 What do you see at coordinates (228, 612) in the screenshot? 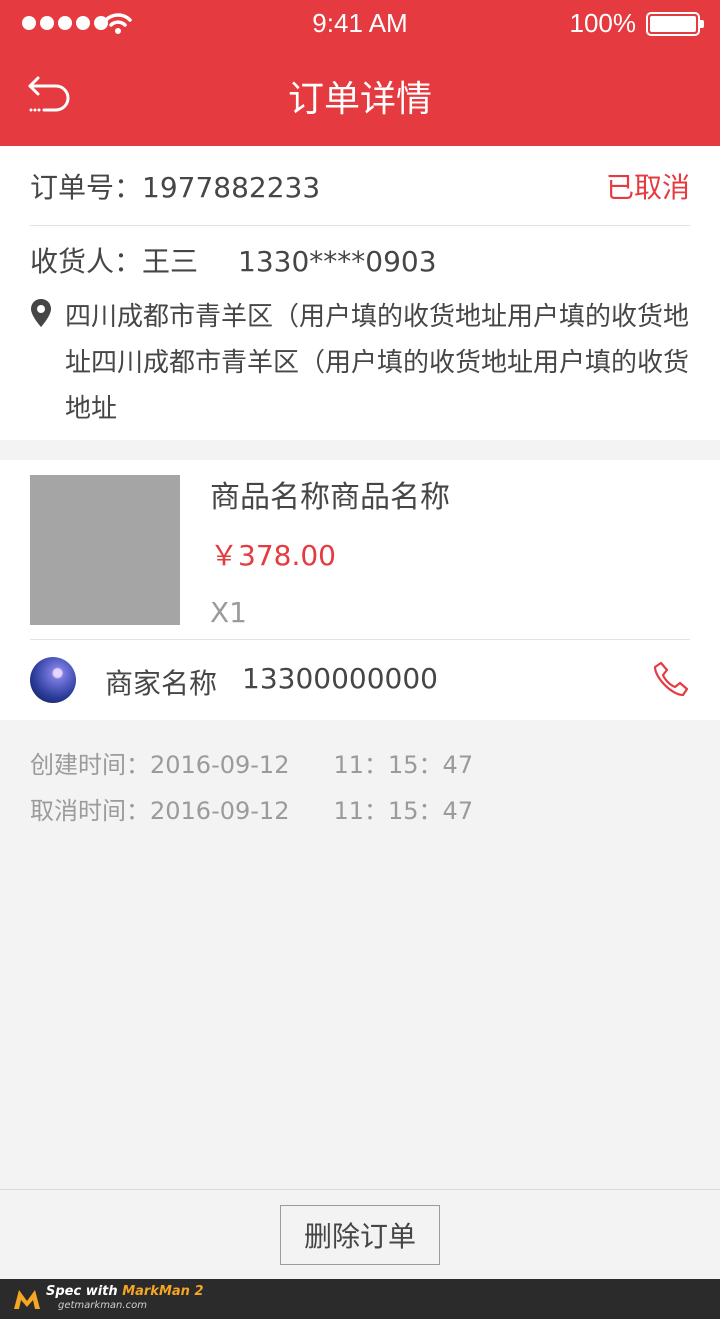
I see `goods-quantity: X1` at bounding box center [228, 612].